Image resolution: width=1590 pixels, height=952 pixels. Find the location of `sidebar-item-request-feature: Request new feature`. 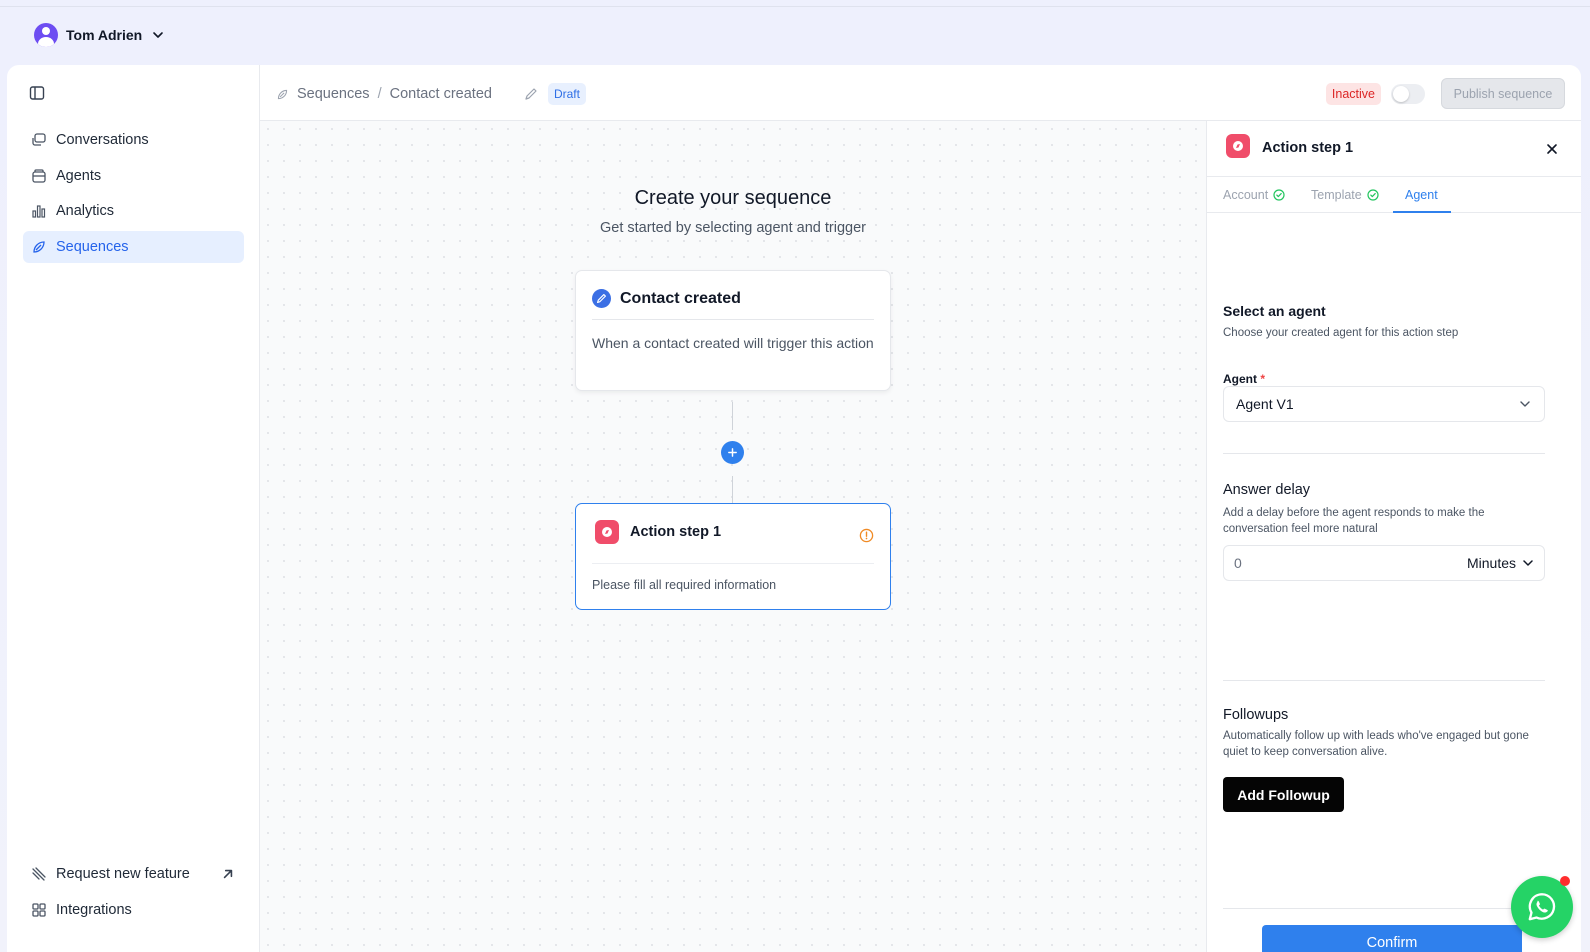

sidebar-item-request-feature: Request new feature is located at coordinates (133, 874).